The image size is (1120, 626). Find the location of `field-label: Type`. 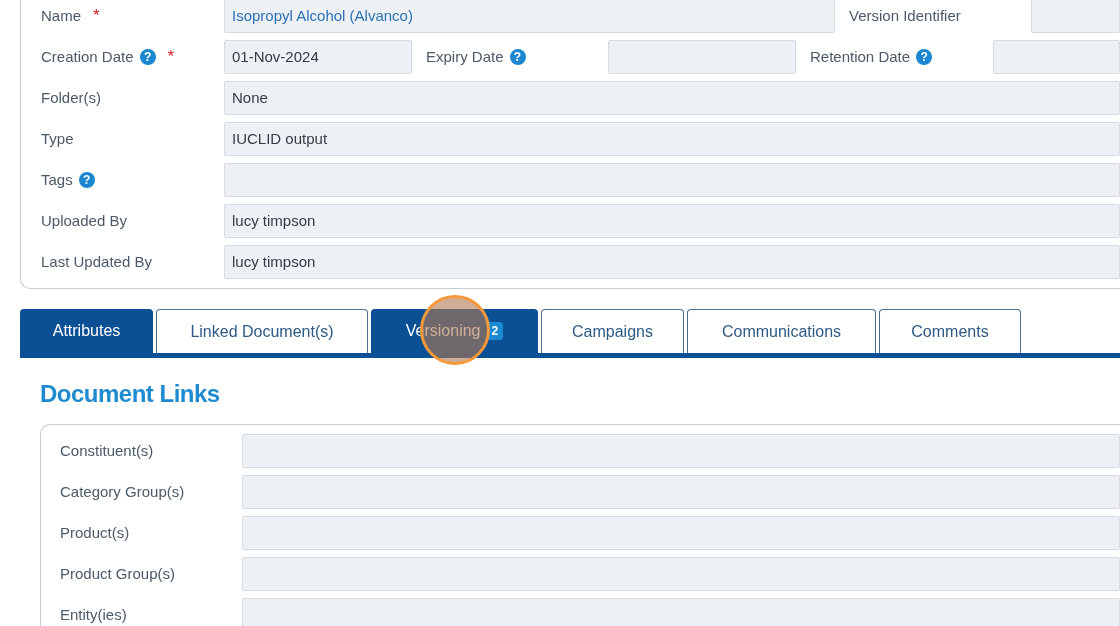

field-label: Type is located at coordinates (57, 138).